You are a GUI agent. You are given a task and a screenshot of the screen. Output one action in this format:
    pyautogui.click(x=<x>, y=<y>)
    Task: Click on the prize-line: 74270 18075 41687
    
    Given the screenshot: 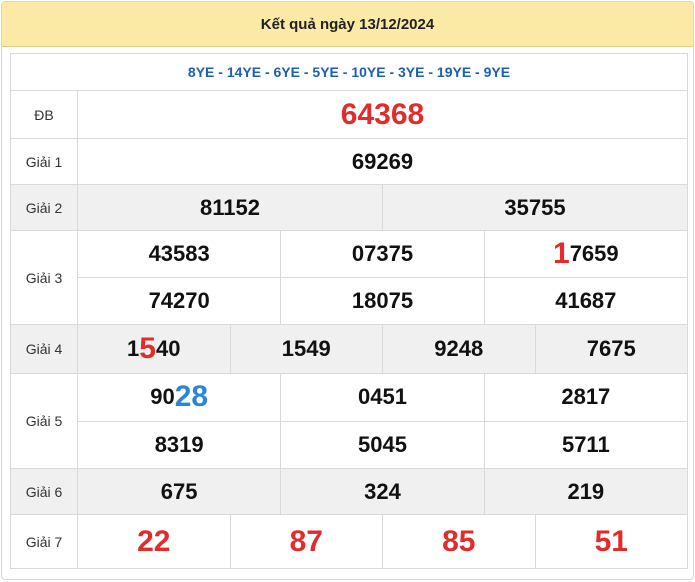 What is the action you would take?
    pyautogui.click(x=382, y=300)
    